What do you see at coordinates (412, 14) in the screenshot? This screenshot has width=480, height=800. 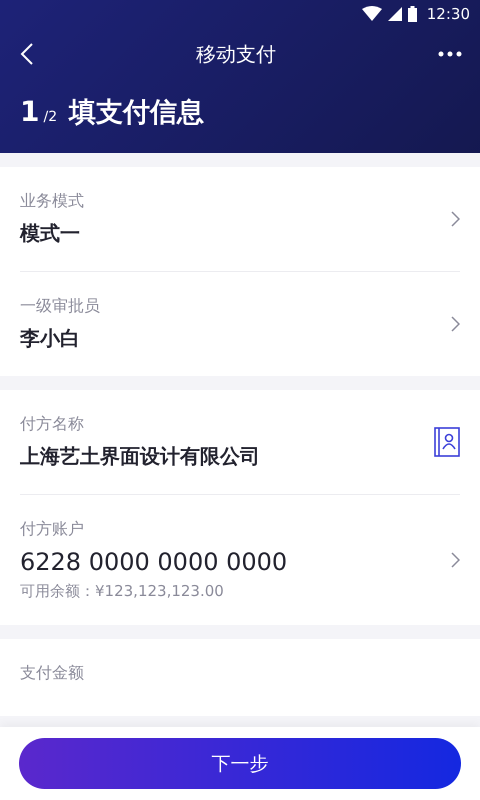 I see `battery-icon` at bounding box center [412, 14].